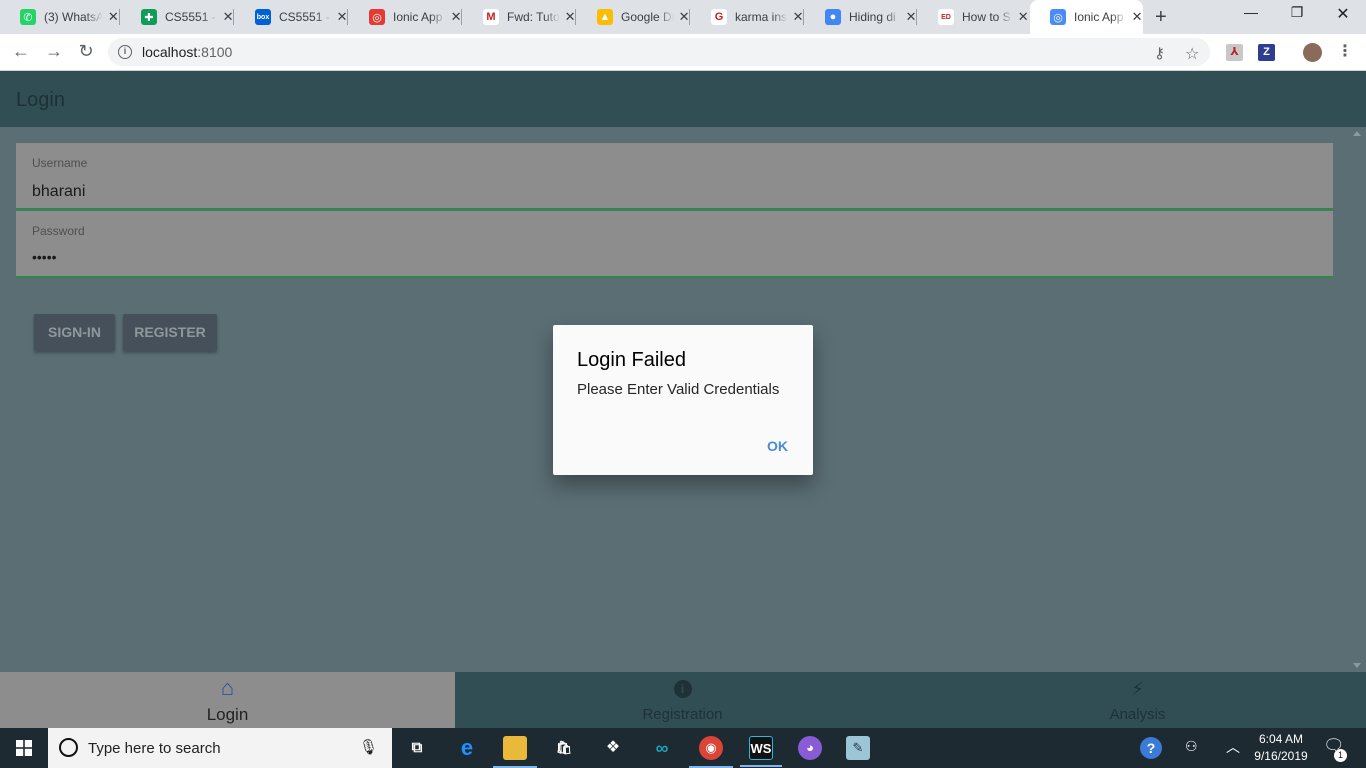 The width and height of the screenshot is (1366, 768). I want to click on profile-avatar, so click(1312, 52).